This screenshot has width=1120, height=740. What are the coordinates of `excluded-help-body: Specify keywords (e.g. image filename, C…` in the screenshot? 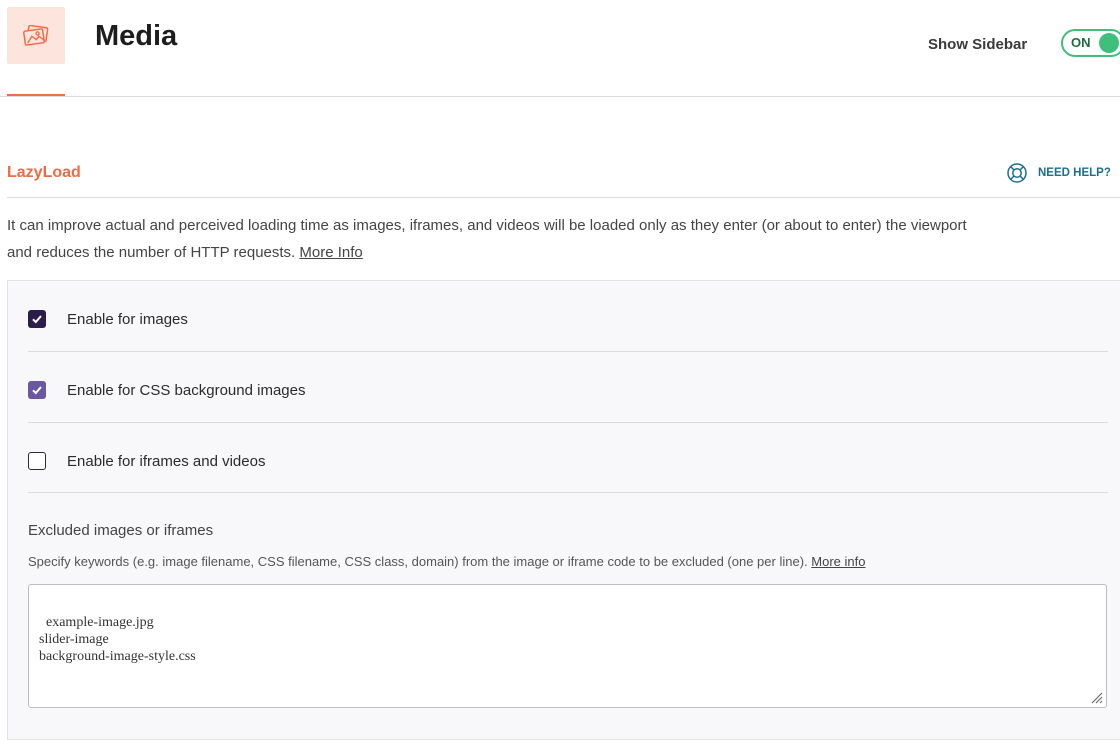 It's located at (418, 561).